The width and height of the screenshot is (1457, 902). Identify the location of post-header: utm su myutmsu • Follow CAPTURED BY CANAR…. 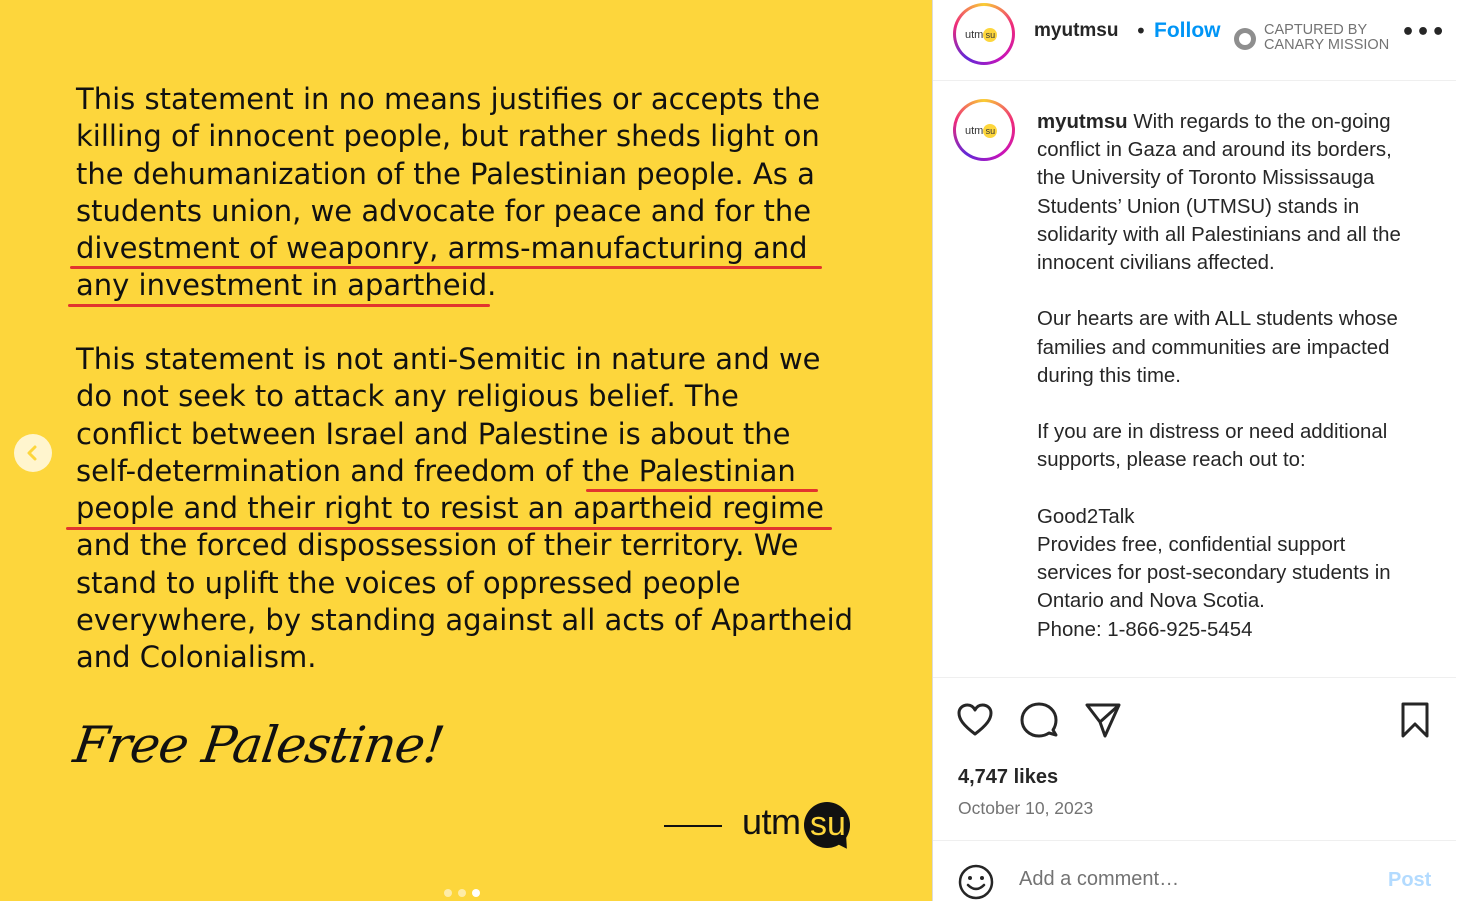
(1194, 40).